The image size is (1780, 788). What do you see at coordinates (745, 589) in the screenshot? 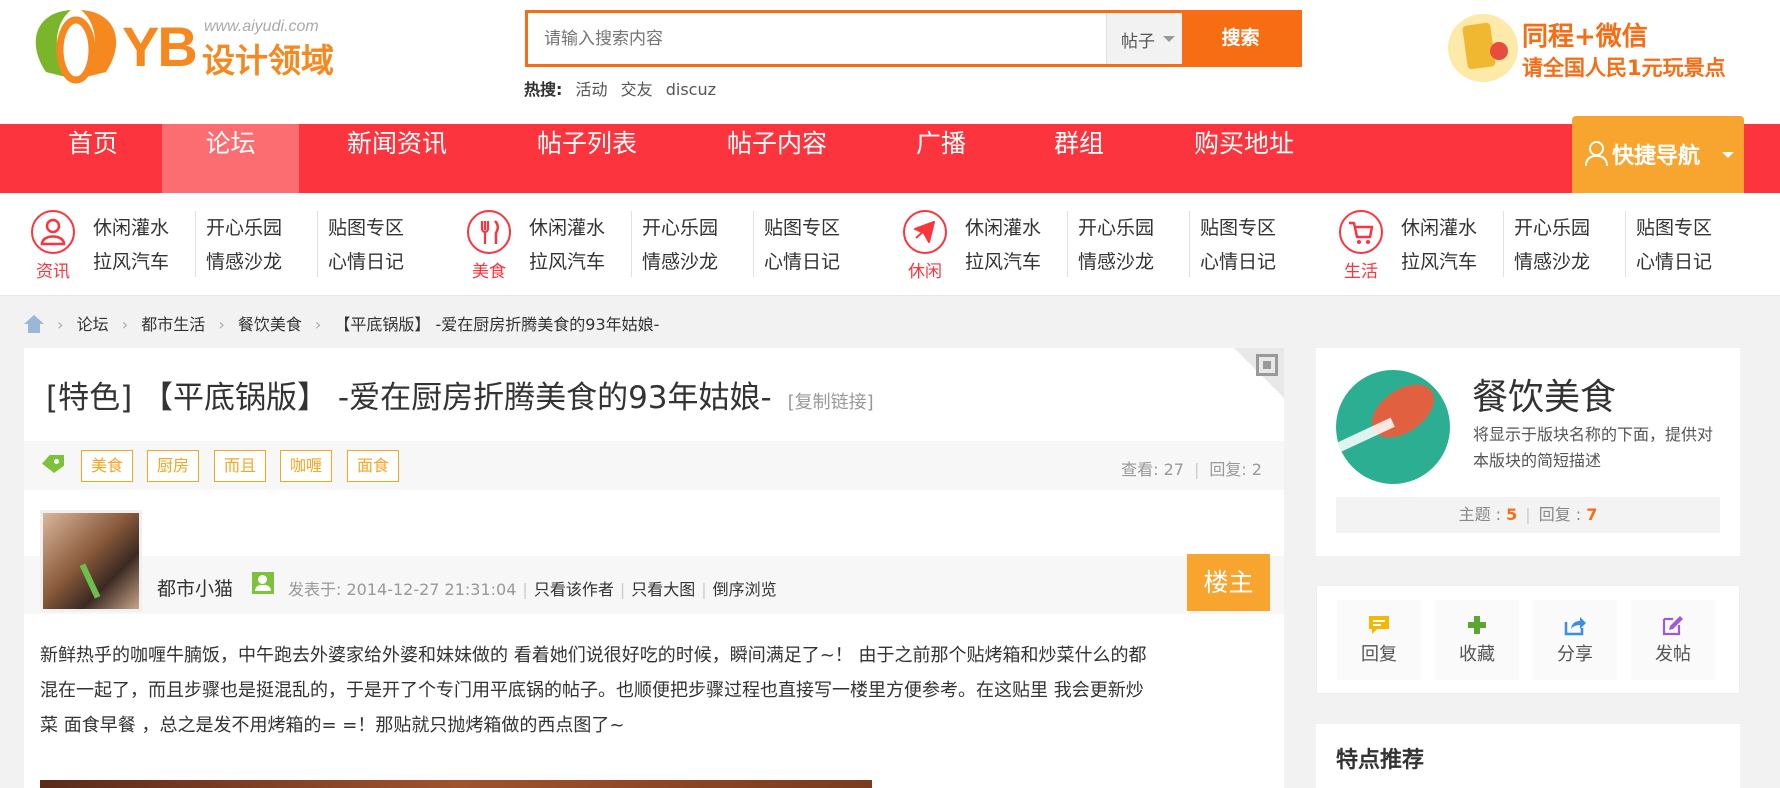
I see `reverse-order-link: 倒序浏览` at bounding box center [745, 589].